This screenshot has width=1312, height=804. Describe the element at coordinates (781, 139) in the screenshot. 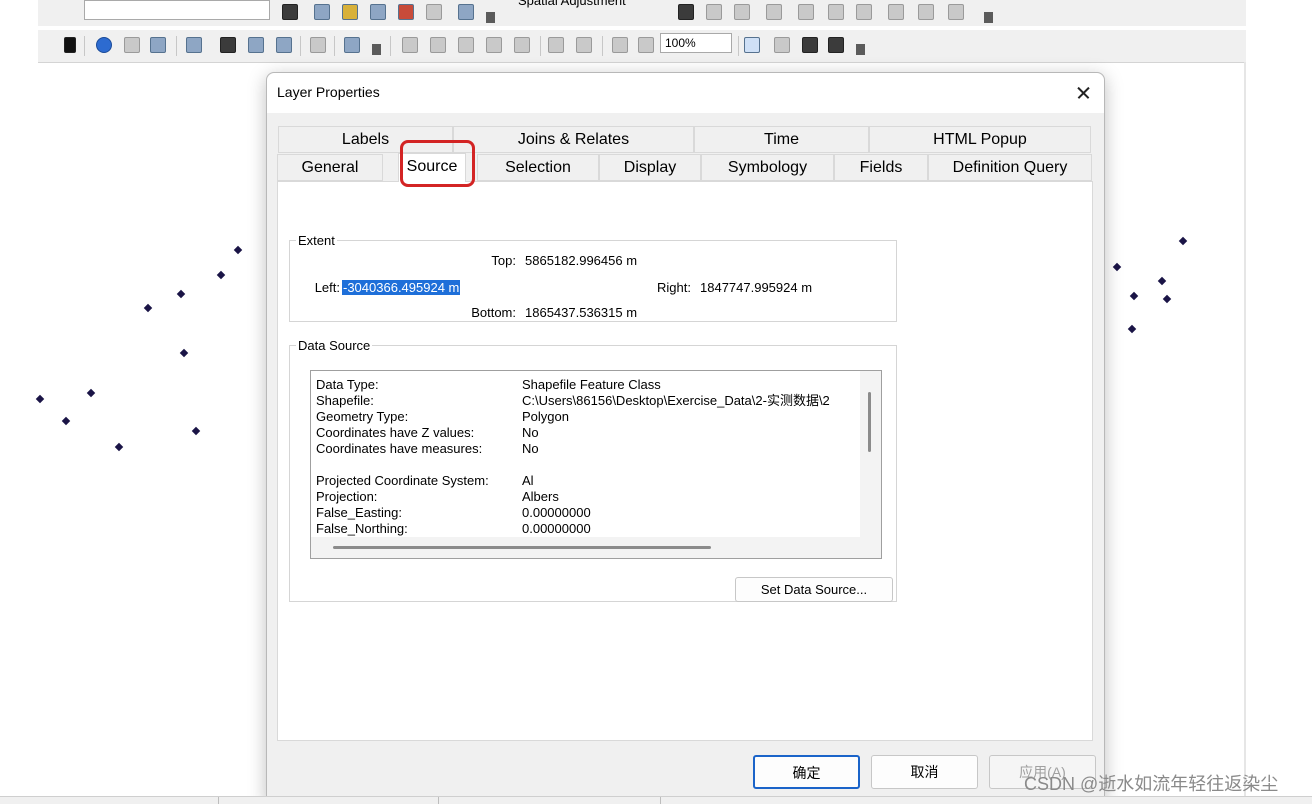

I see `tab-time: Time` at that location.